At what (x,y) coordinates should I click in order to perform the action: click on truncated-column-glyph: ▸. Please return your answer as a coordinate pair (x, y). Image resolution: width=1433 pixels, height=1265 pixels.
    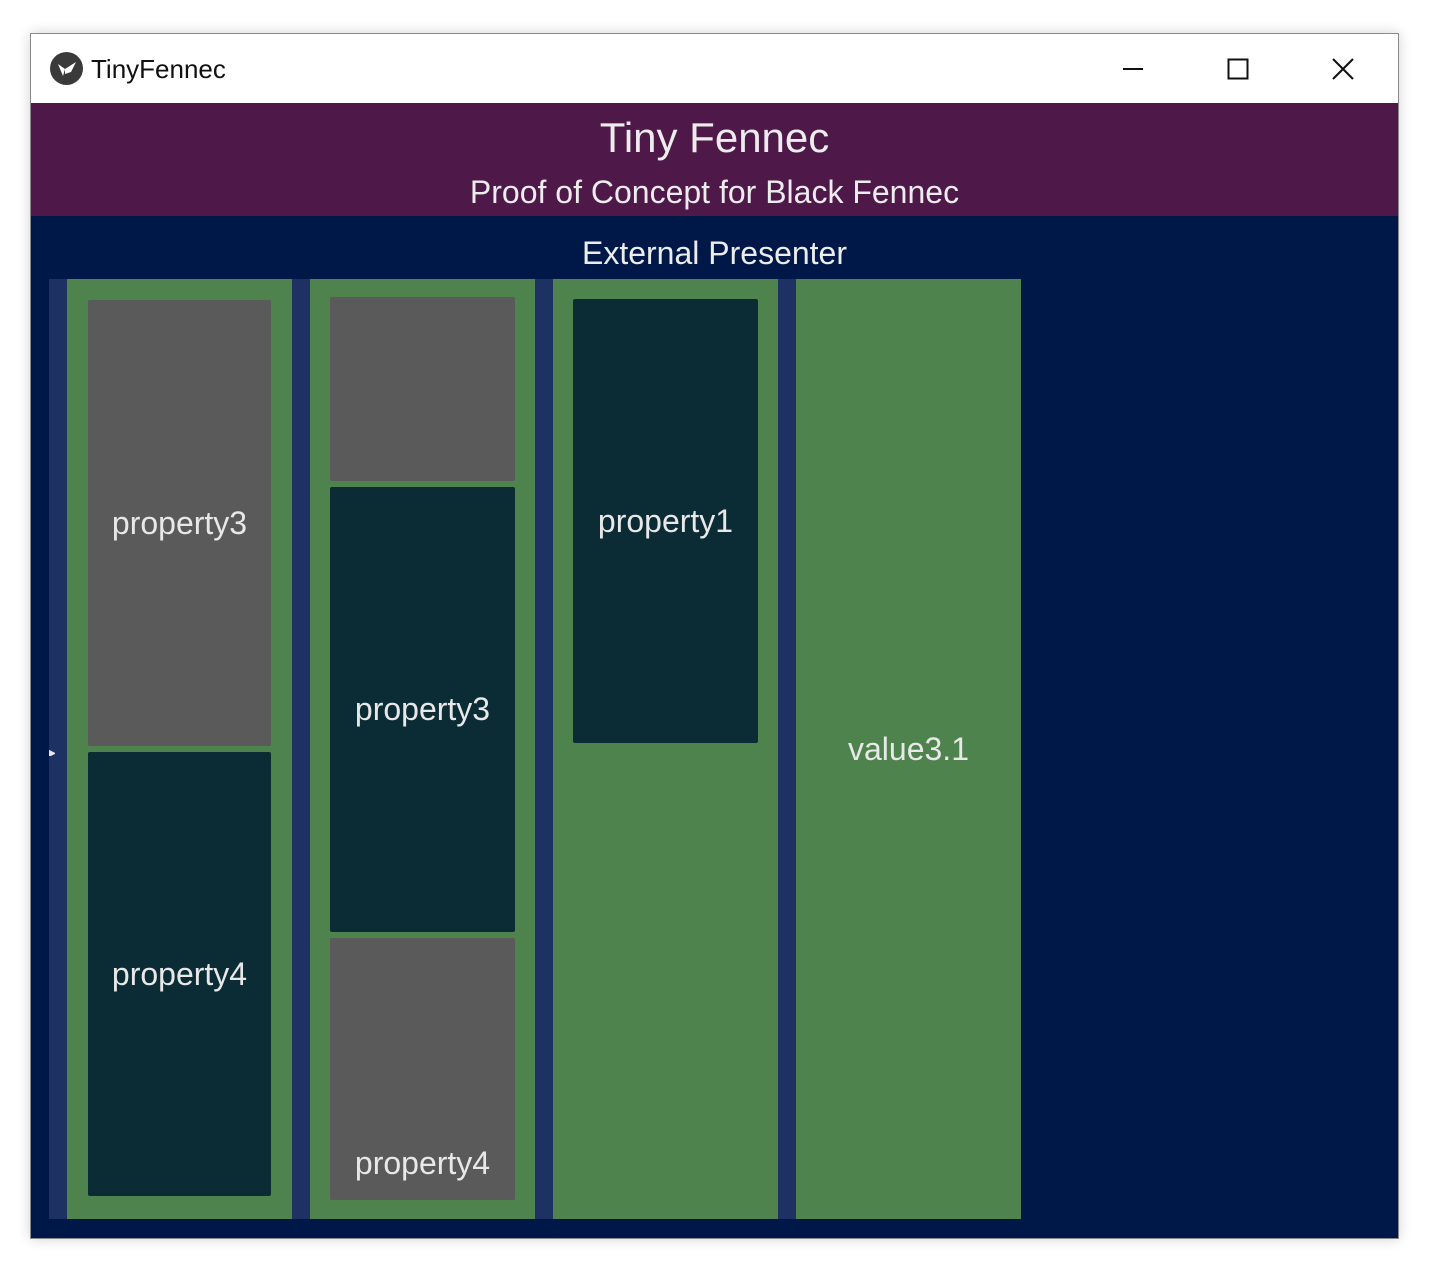
    Looking at the image, I should click on (52, 750).